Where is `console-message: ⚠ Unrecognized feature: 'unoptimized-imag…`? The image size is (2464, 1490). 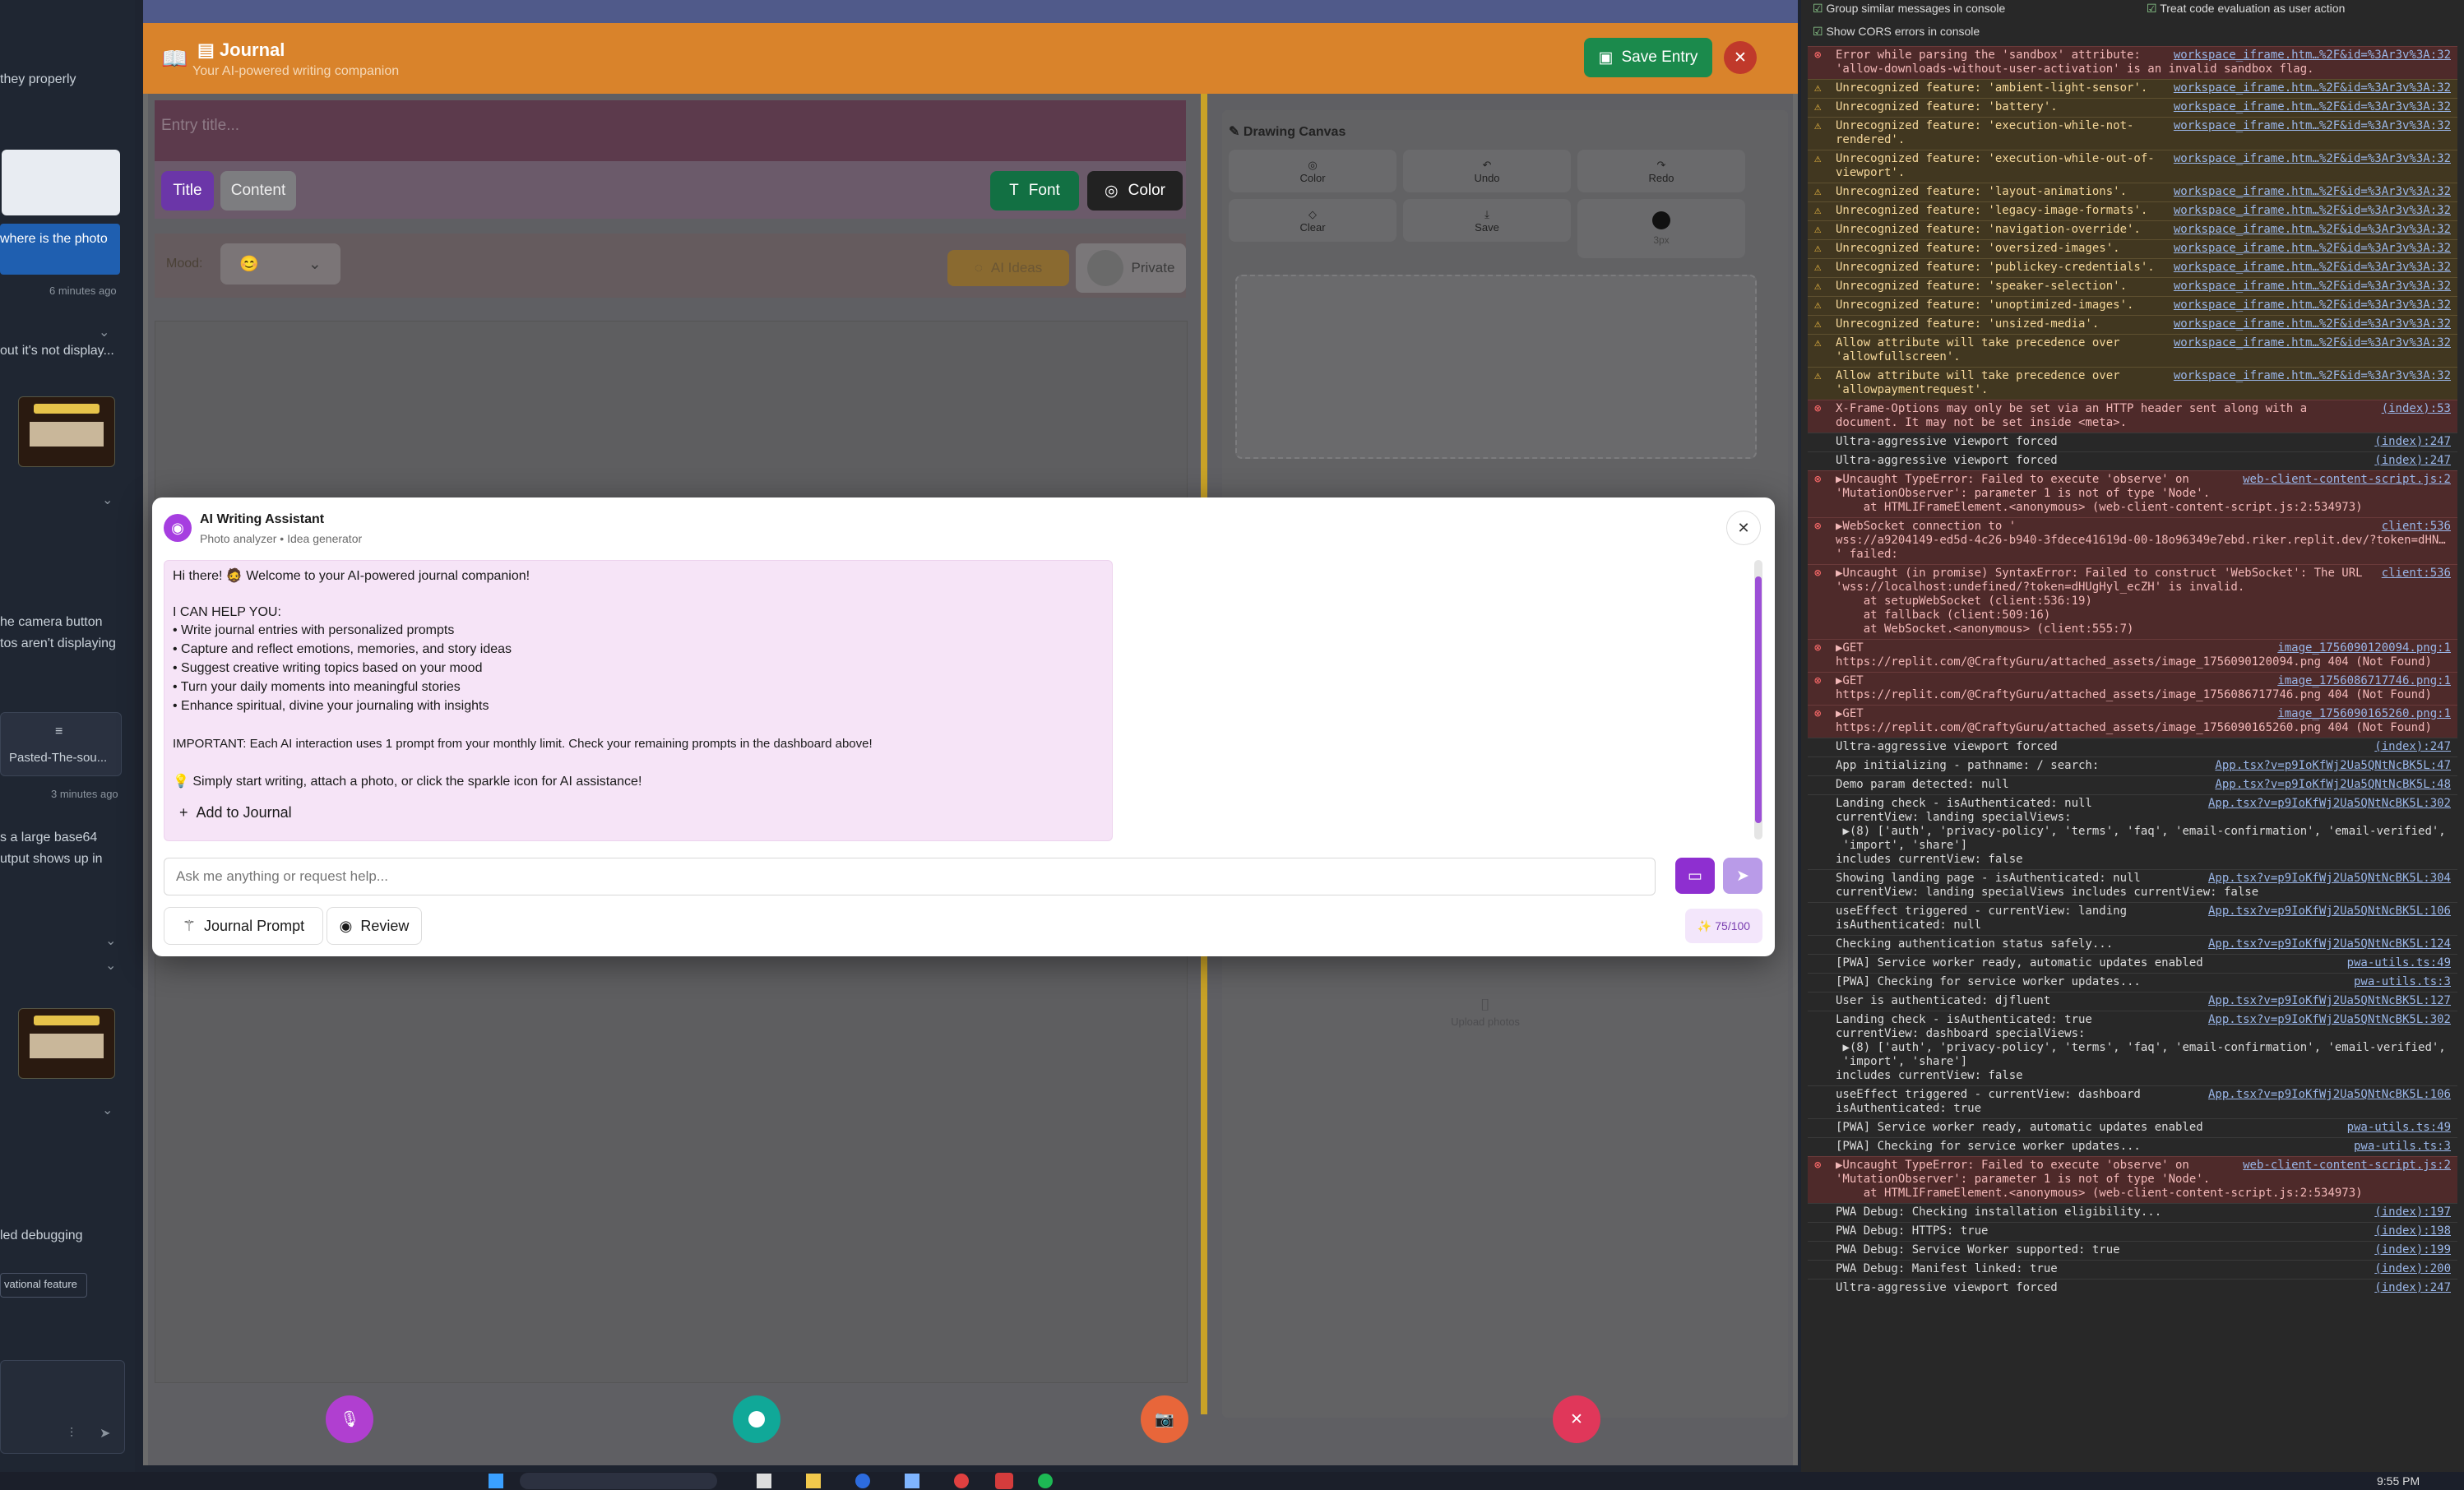 console-message: ⚠ Unrecognized feature: 'unoptimized-imag… is located at coordinates (2132, 306).